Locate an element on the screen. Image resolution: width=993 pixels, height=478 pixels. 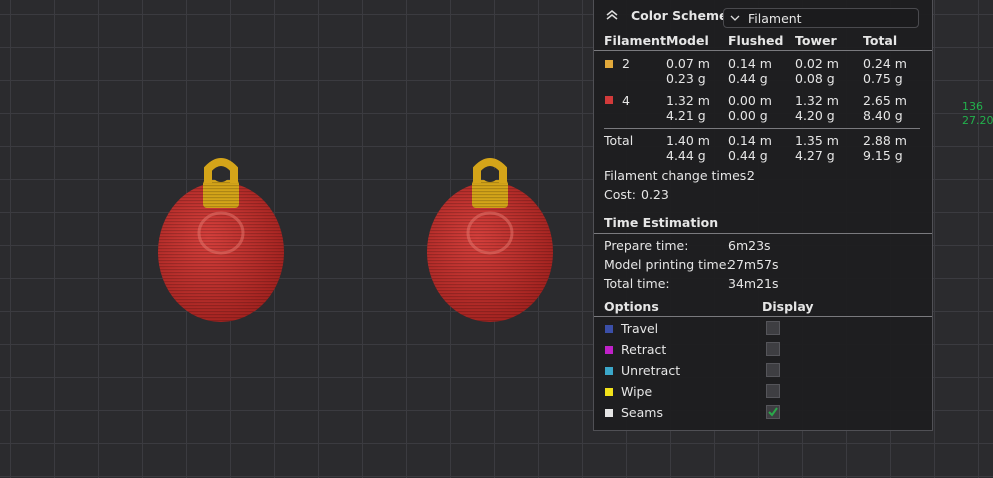
option-travel-label: Travel is located at coordinates (640, 328).